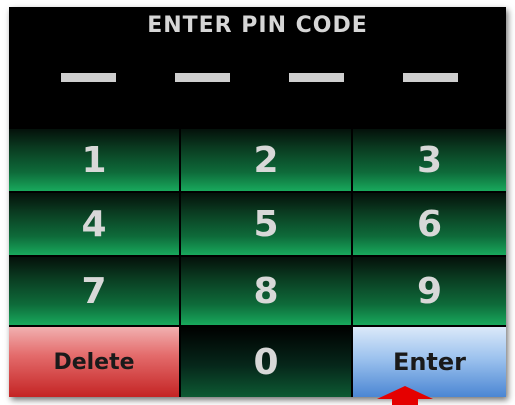 The height and width of the screenshot is (405, 515). What do you see at coordinates (267, 225) in the screenshot?
I see `key-5: 5` at bounding box center [267, 225].